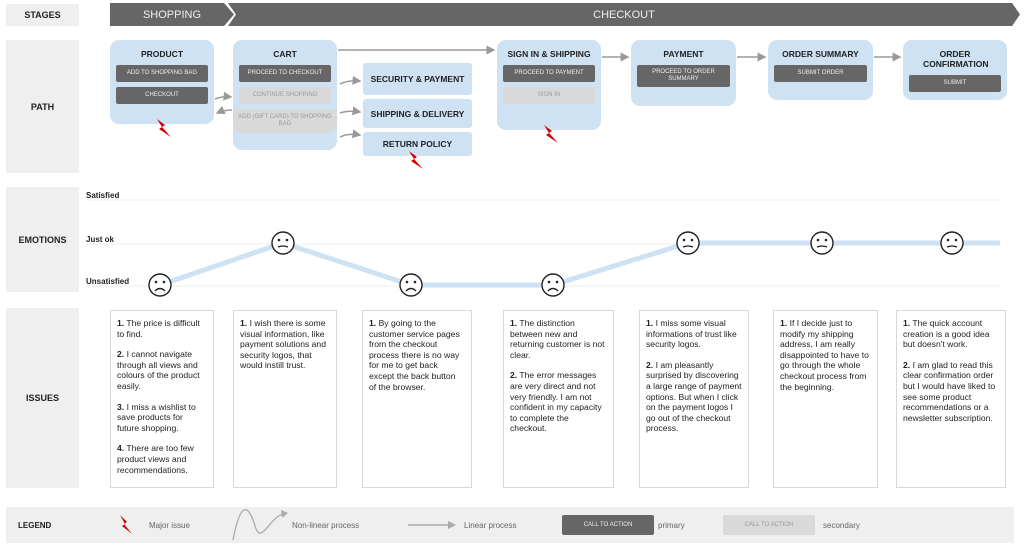 The height and width of the screenshot is (554, 1024). Describe the element at coordinates (433, 525) in the screenshot. I see `linear-arrow-icon` at that location.